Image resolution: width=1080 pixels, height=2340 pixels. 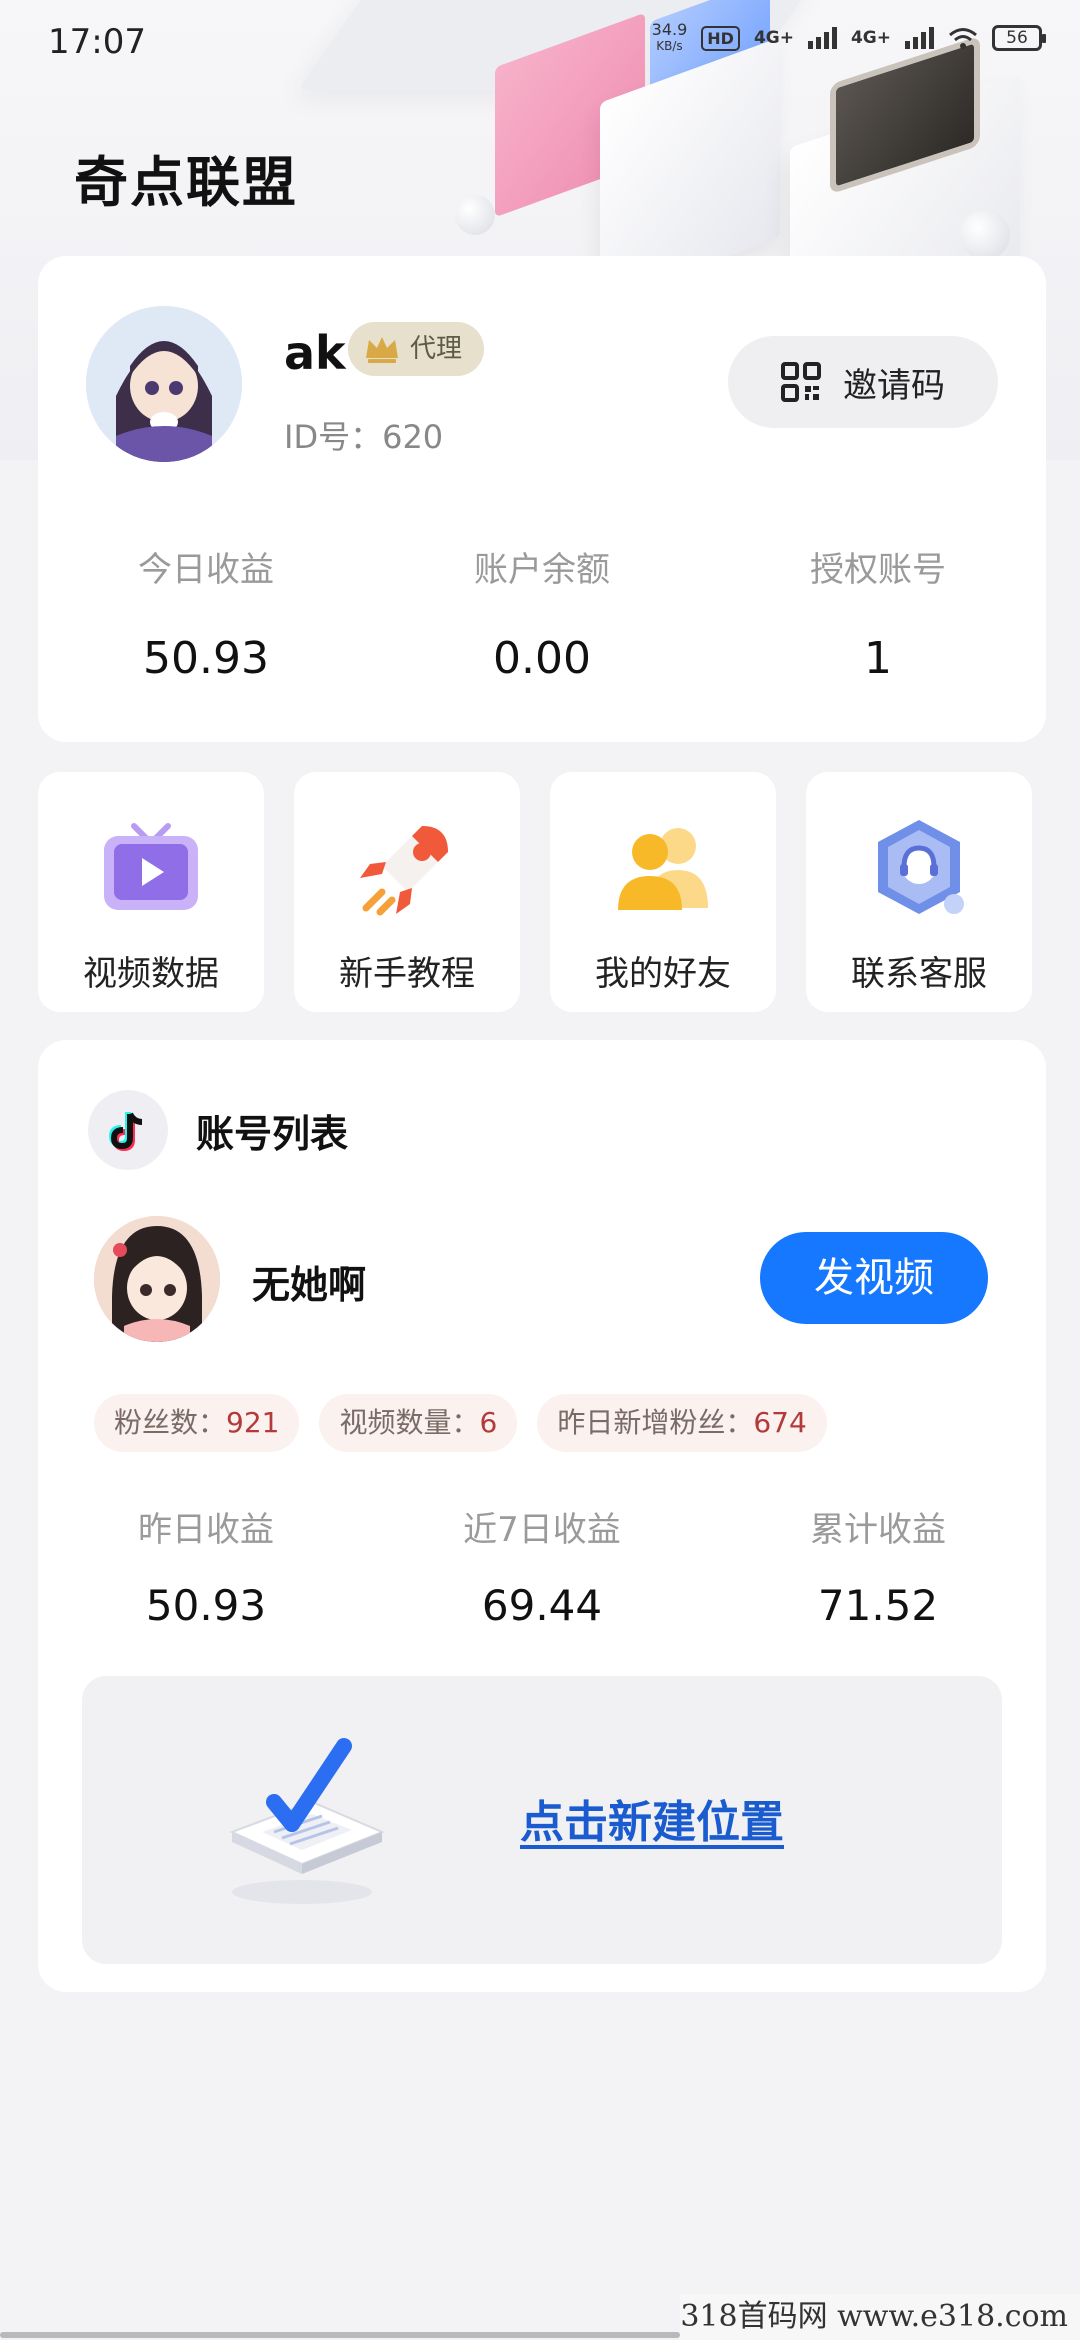 What do you see at coordinates (272, 1133) in the screenshot?
I see `account-list-title: 账号列表` at bounding box center [272, 1133].